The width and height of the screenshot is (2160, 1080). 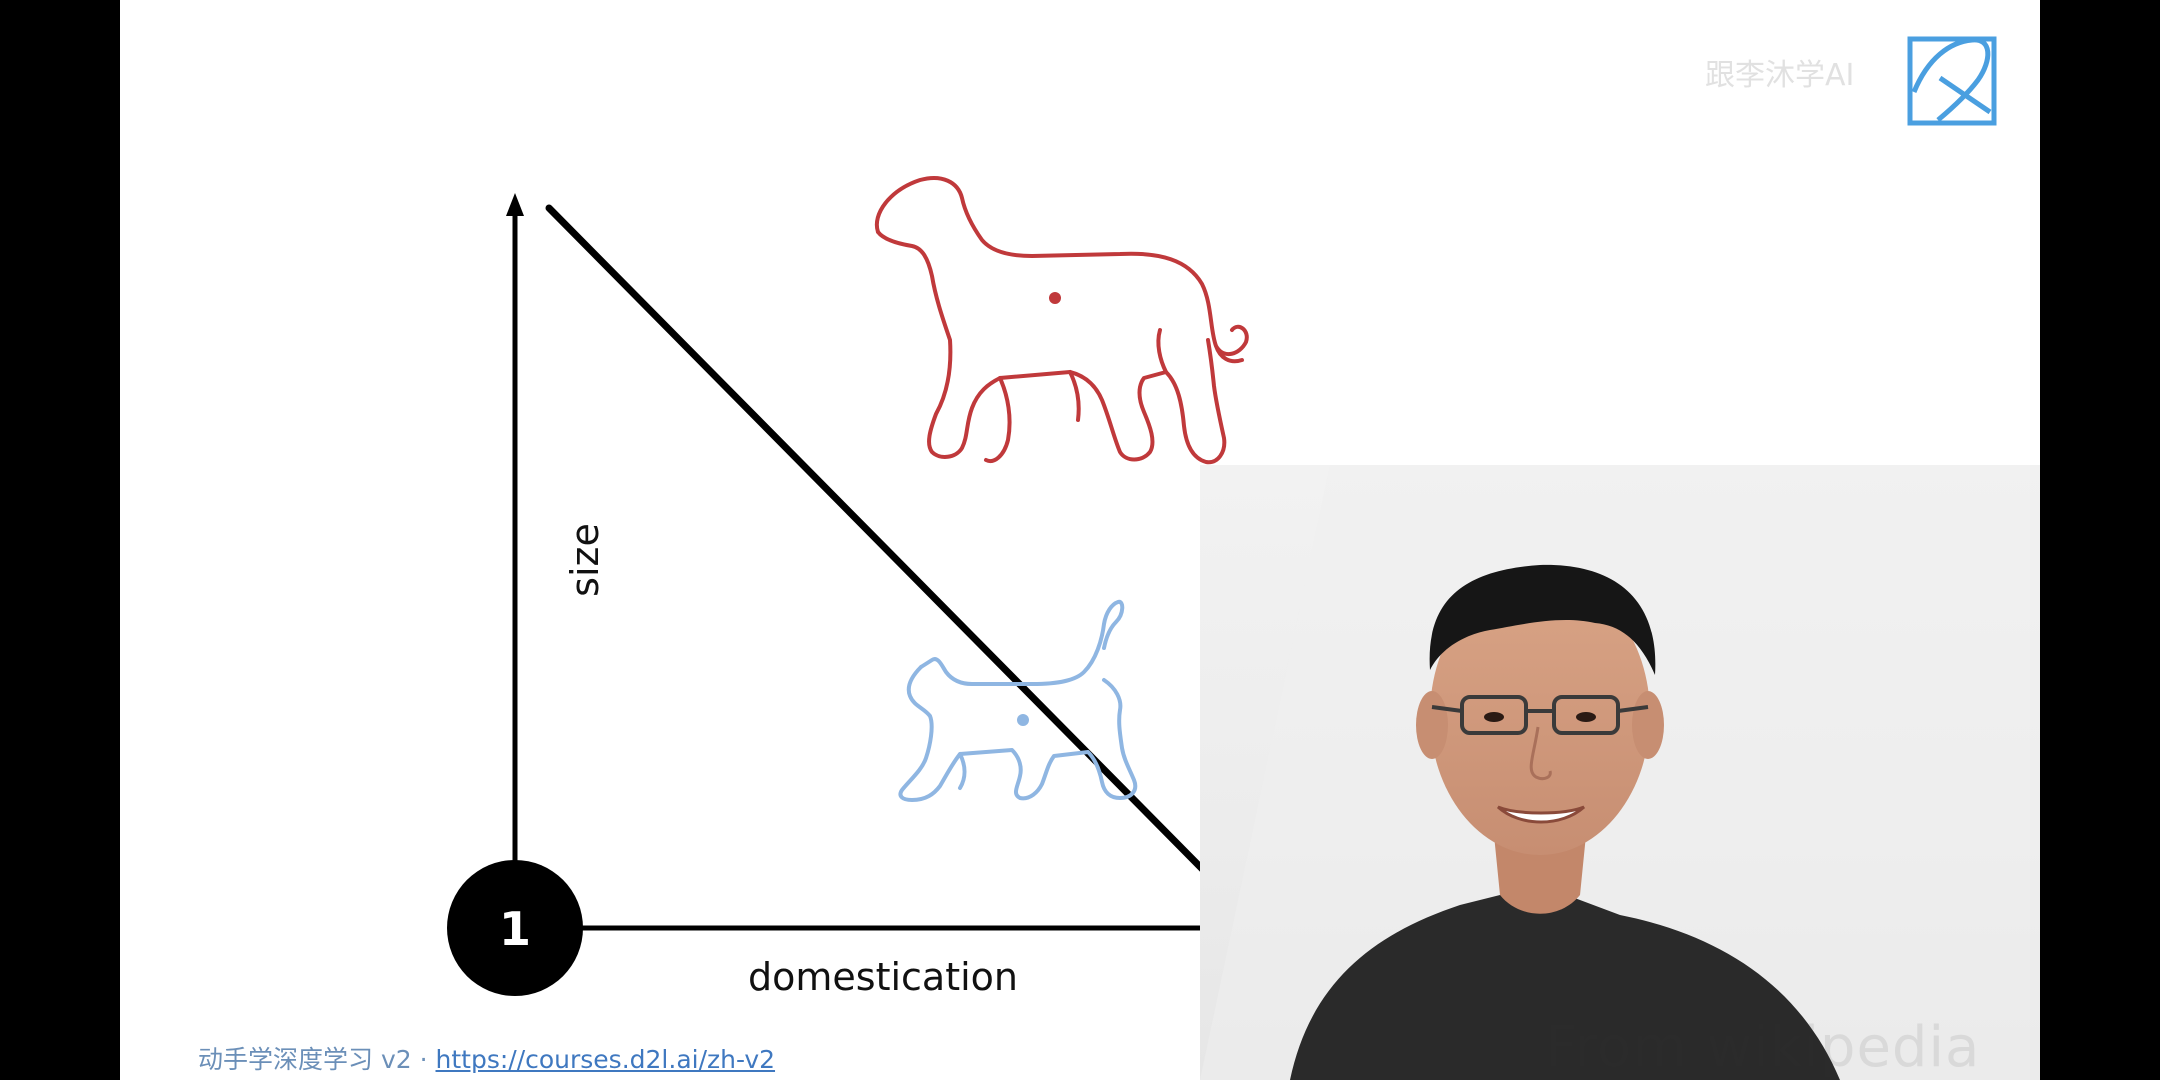 What do you see at coordinates (317, 1059) in the screenshot?
I see `course-title: 动手学深度学习 v2 ·` at bounding box center [317, 1059].